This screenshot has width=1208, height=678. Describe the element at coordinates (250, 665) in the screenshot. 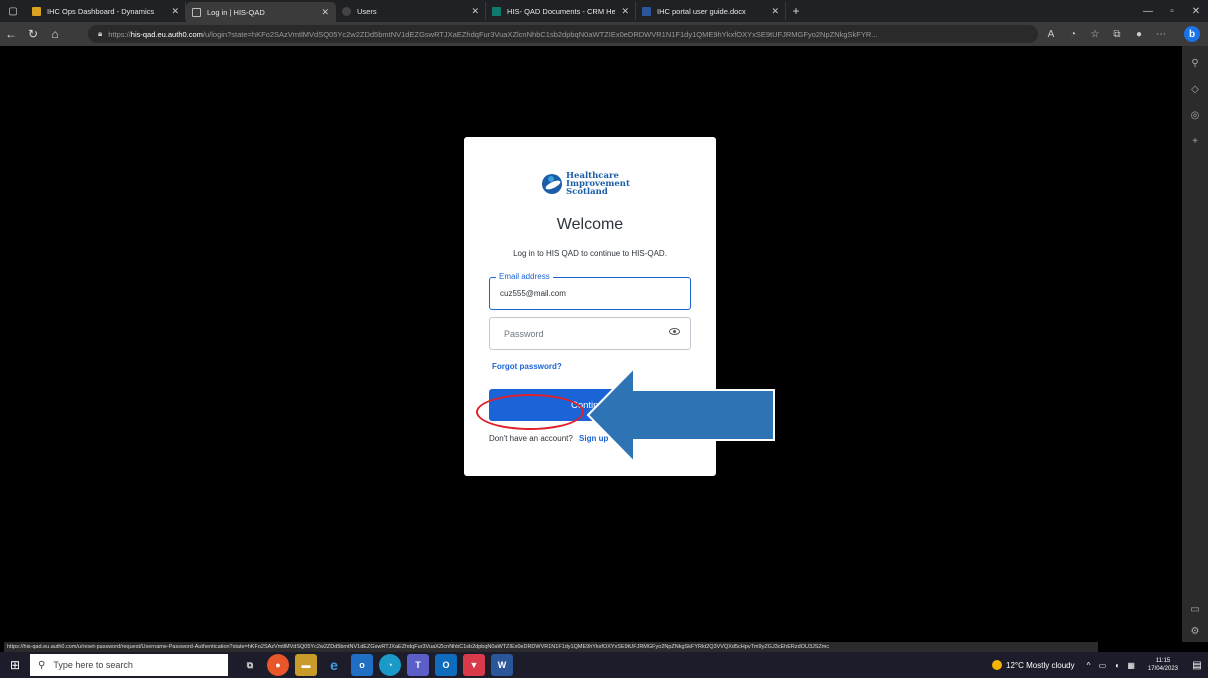

I see `task-view-icon: ⧉` at that location.